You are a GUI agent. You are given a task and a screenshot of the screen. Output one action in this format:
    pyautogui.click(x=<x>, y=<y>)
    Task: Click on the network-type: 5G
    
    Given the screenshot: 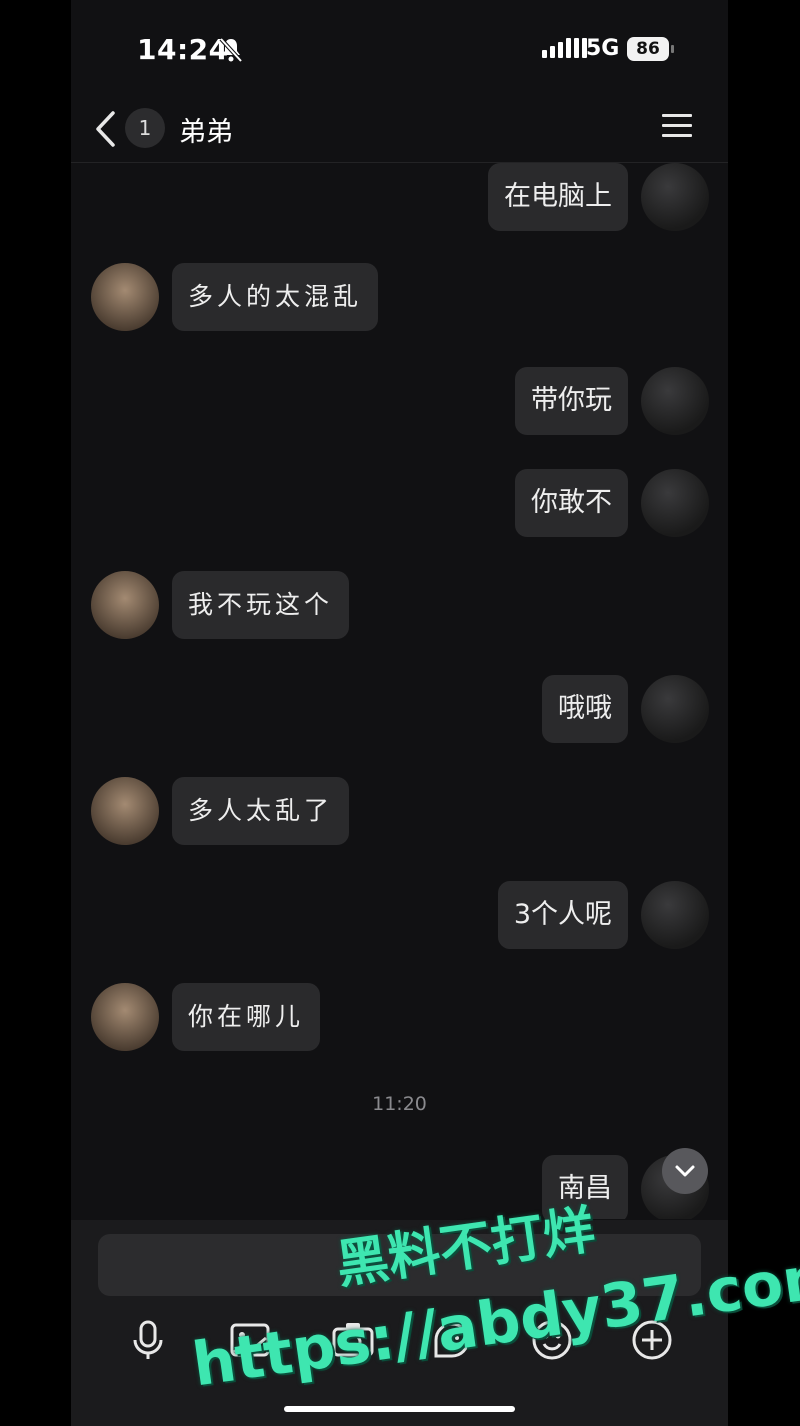 What is the action you would take?
    pyautogui.click(x=603, y=48)
    